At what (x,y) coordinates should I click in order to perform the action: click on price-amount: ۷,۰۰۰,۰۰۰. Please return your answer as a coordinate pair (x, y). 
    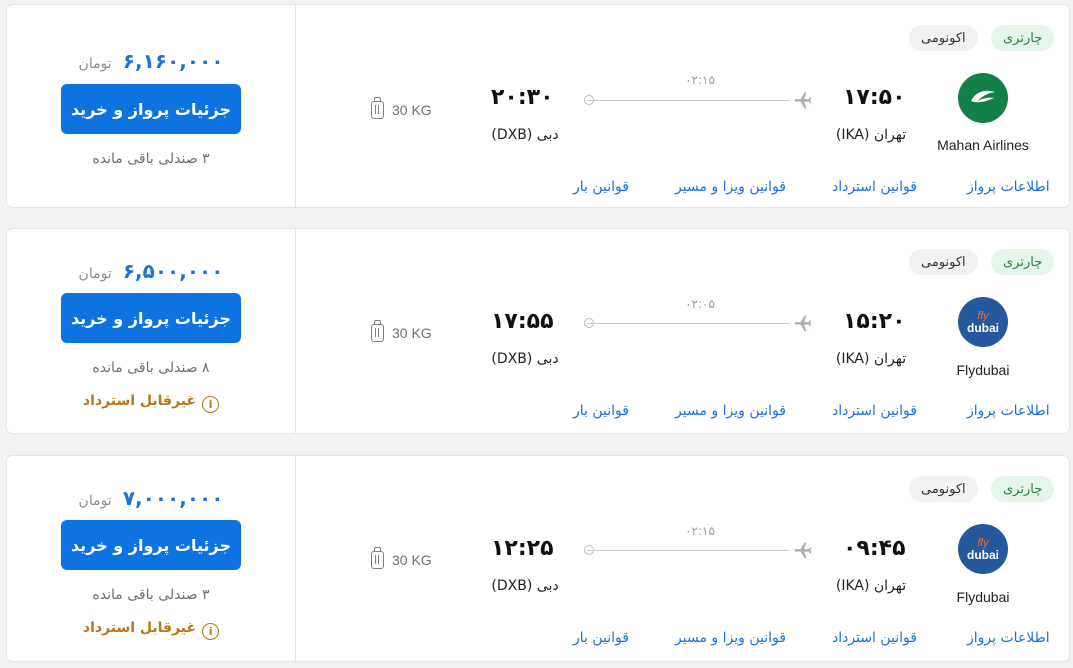
    Looking at the image, I should click on (173, 498).